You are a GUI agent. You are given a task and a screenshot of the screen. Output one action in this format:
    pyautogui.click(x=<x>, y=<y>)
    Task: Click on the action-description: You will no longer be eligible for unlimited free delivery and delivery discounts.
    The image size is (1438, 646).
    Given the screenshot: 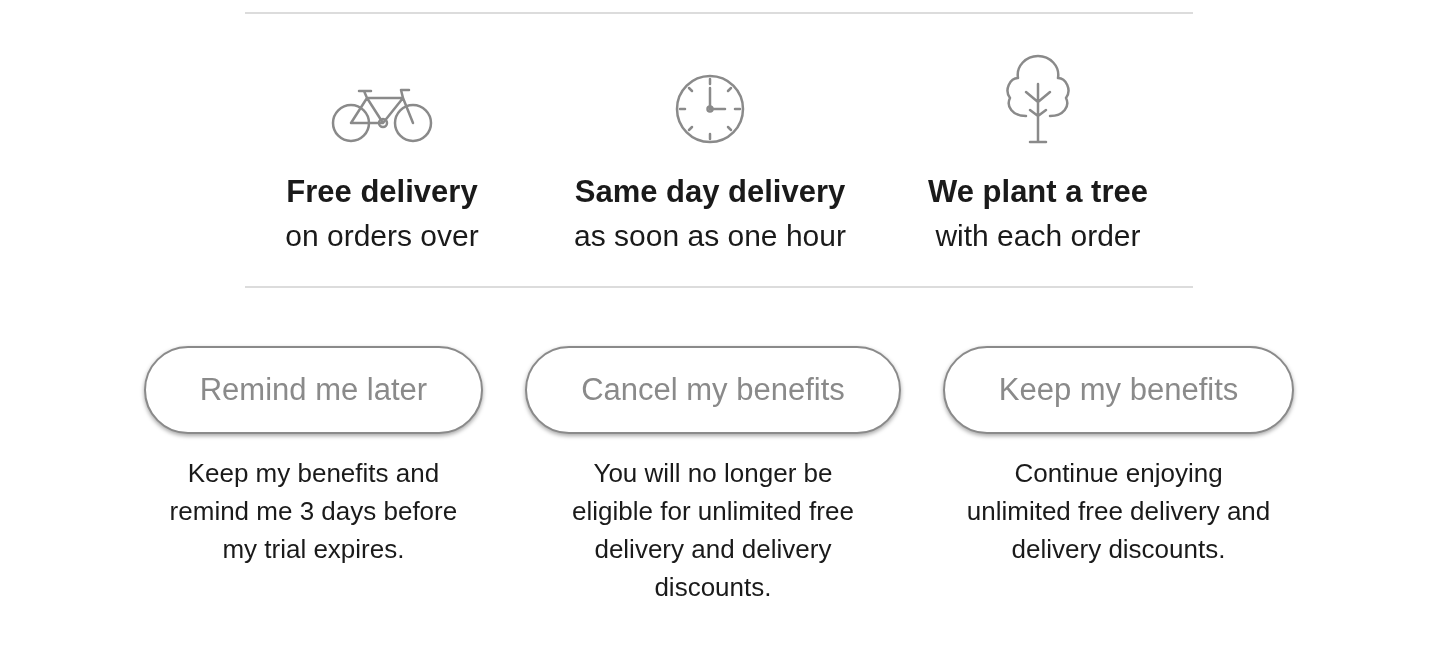 What is the action you would take?
    pyautogui.click(x=713, y=530)
    